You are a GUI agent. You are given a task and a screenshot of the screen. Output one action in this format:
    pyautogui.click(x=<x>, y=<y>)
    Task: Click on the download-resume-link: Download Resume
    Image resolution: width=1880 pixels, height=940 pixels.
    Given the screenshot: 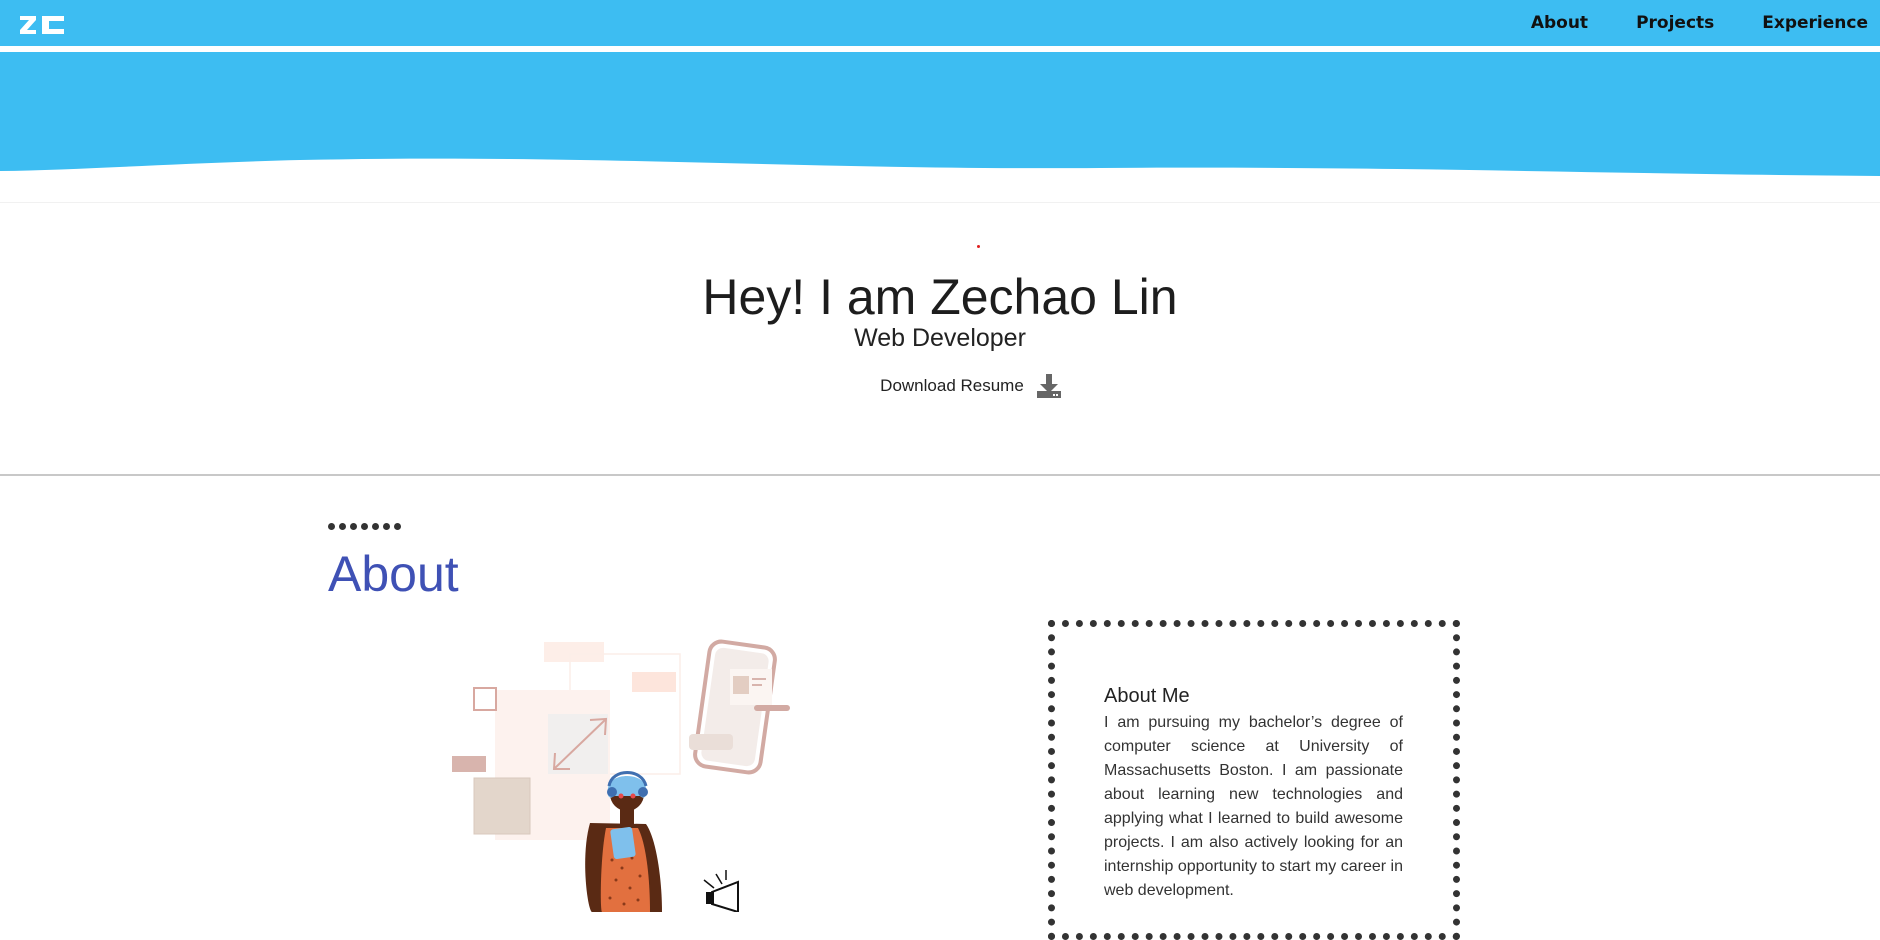 What is the action you would take?
    pyautogui.click(x=971, y=386)
    